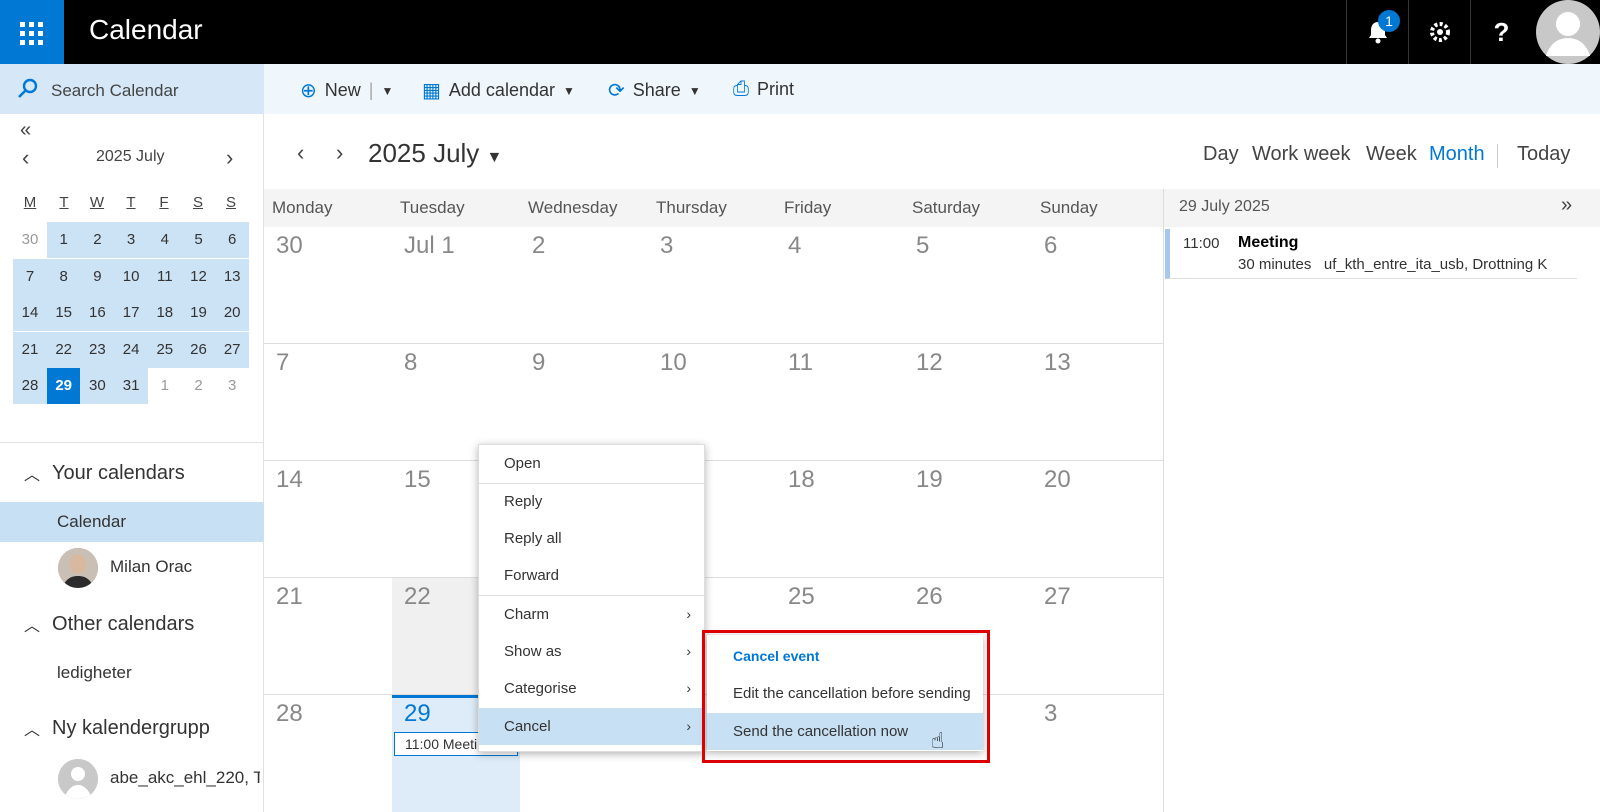  Describe the element at coordinates (289, 246) in the screenshot. I see `day-number: 30` at that location.